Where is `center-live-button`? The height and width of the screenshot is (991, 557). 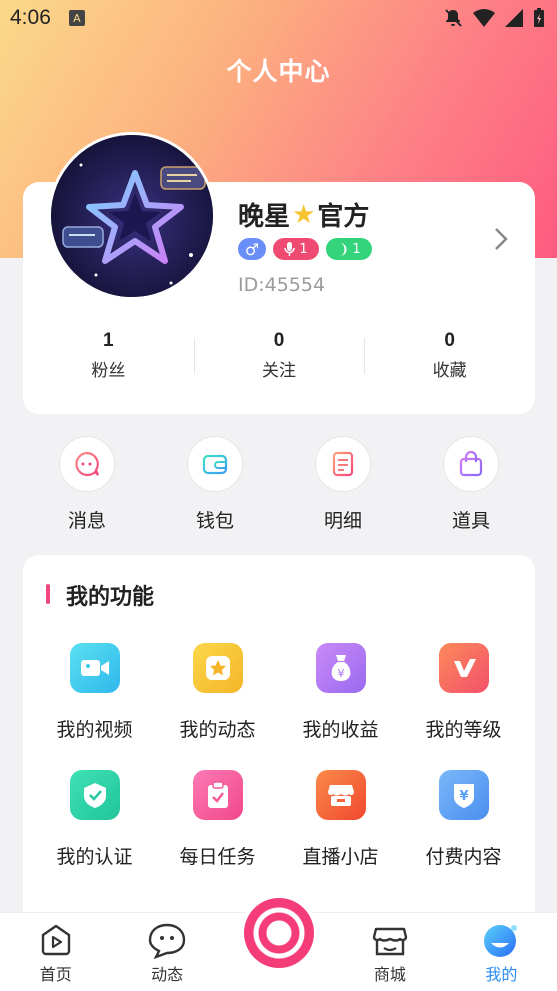
center-live-button is located at coordinates (279, 933).